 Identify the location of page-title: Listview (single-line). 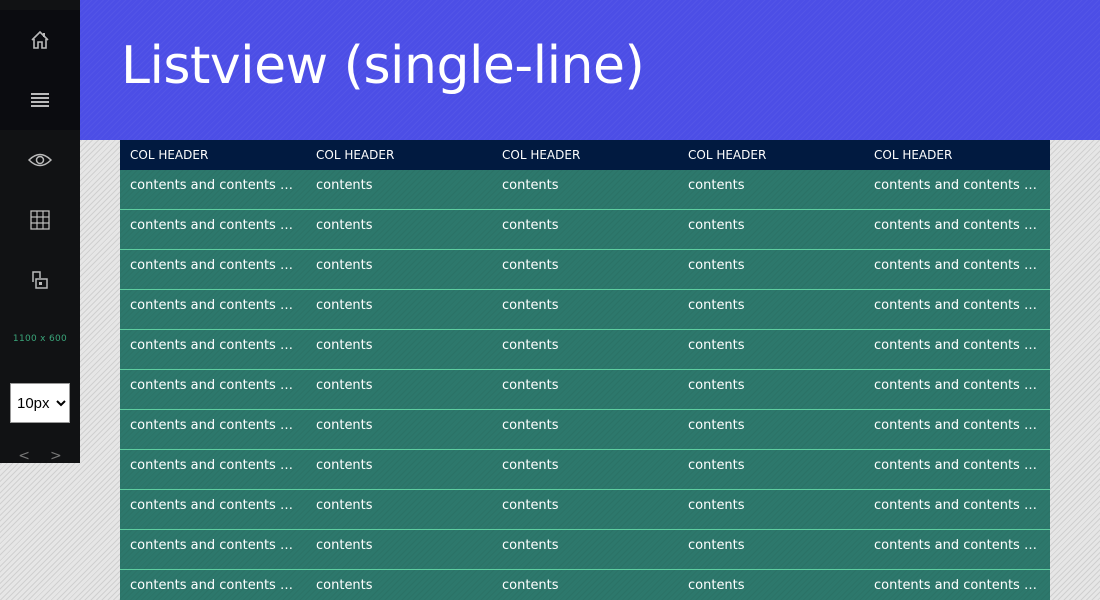
(383, 66).